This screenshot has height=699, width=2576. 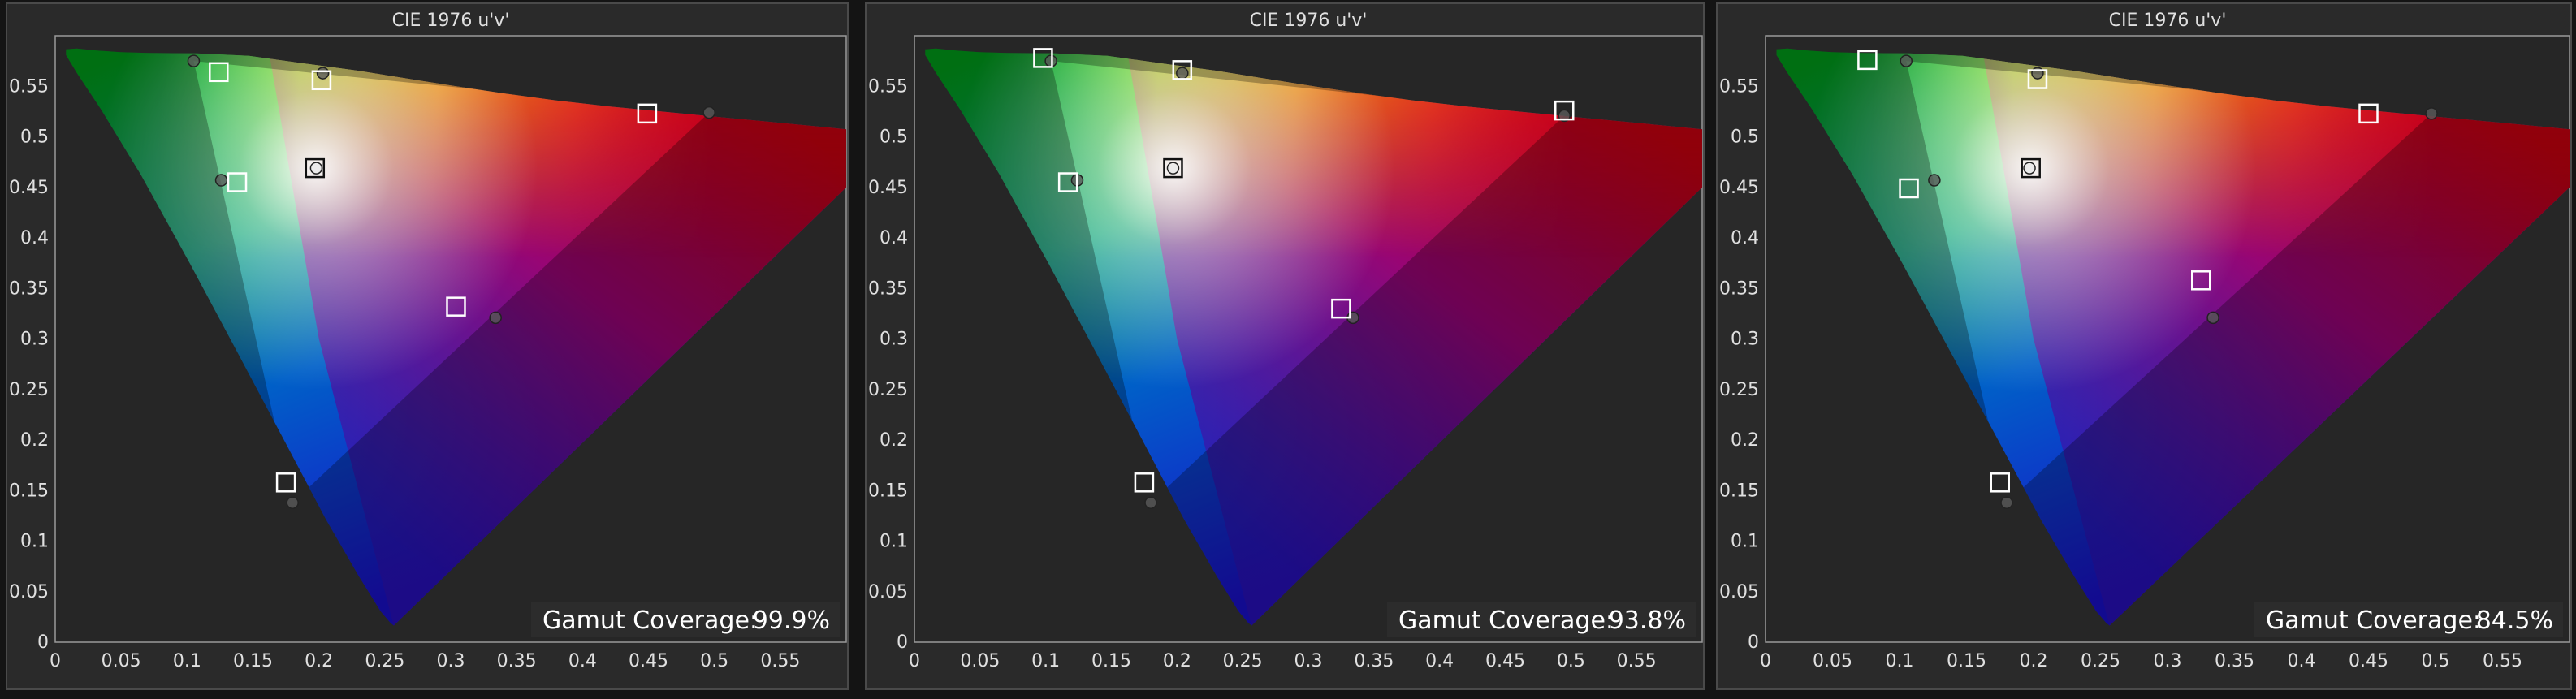 I want to click on coverage-value: 99.9%, so click(x=792, y=620).